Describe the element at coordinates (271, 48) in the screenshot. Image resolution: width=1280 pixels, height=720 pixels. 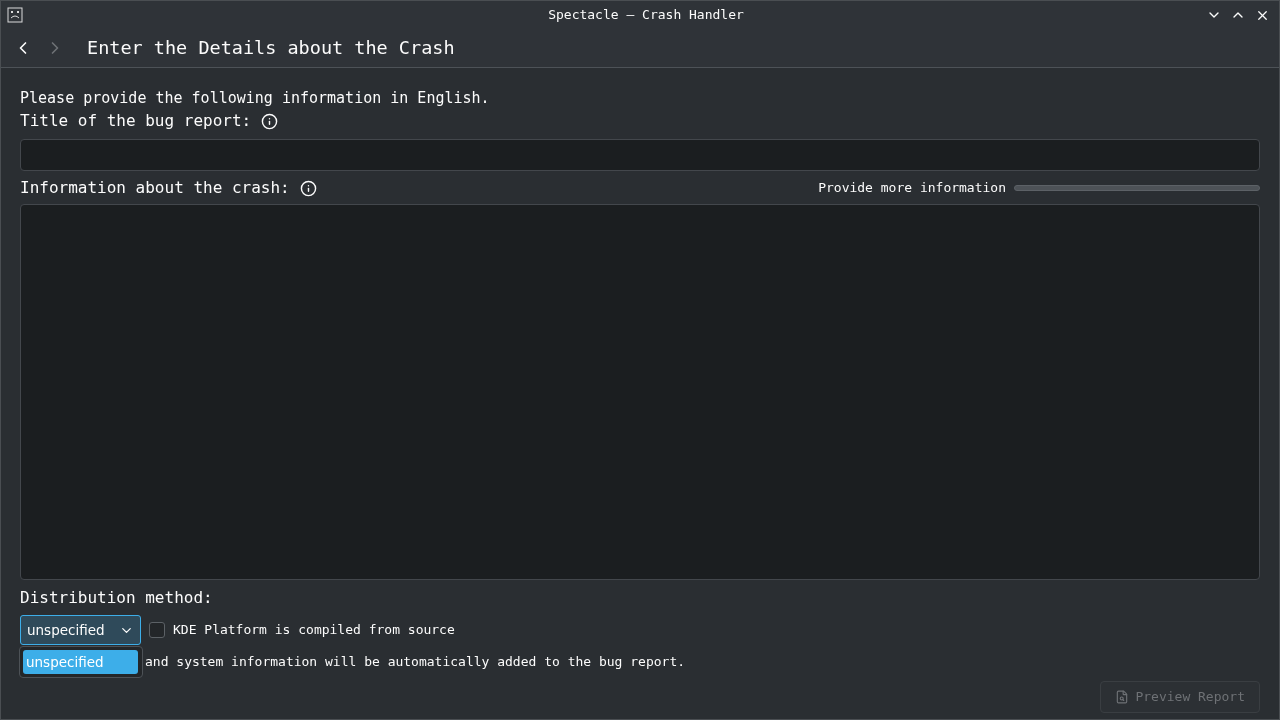
I see `page-heading: Enter the Details about the Crash` at that location.